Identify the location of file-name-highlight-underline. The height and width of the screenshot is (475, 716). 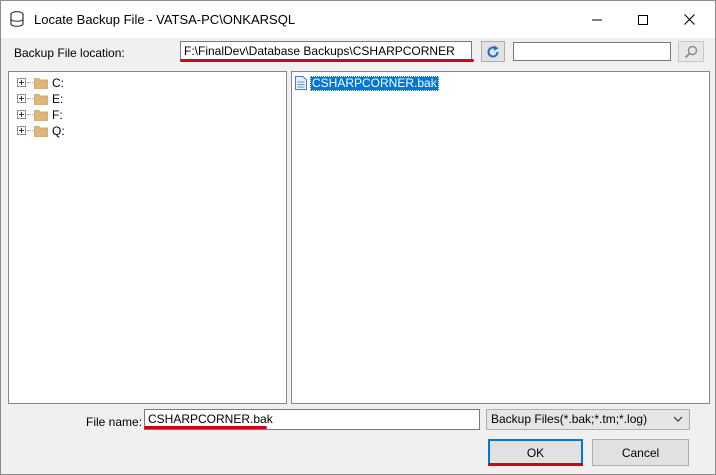
(205, 427).